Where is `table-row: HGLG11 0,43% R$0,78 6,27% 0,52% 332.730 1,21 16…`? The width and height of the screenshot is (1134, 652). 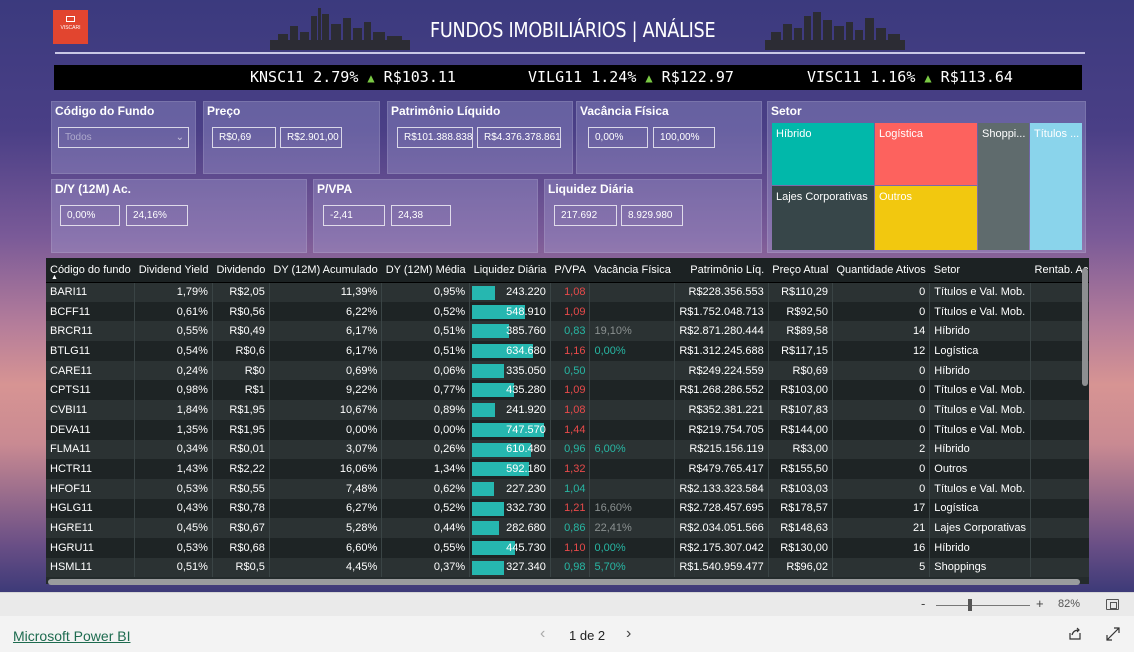
table-row: HGLG11 0,43% R$0,78 6,27% 0,52% 332.730 1,21 16… is located at coordinates (567, 508).